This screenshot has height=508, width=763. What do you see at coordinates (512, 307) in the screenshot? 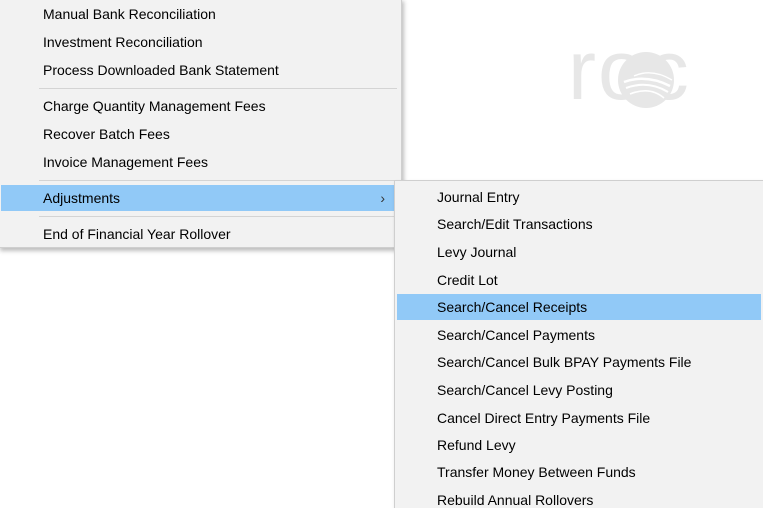
I see `submenu-item-label: Search/Cancel Receipts` at bounding box center [512, 307].